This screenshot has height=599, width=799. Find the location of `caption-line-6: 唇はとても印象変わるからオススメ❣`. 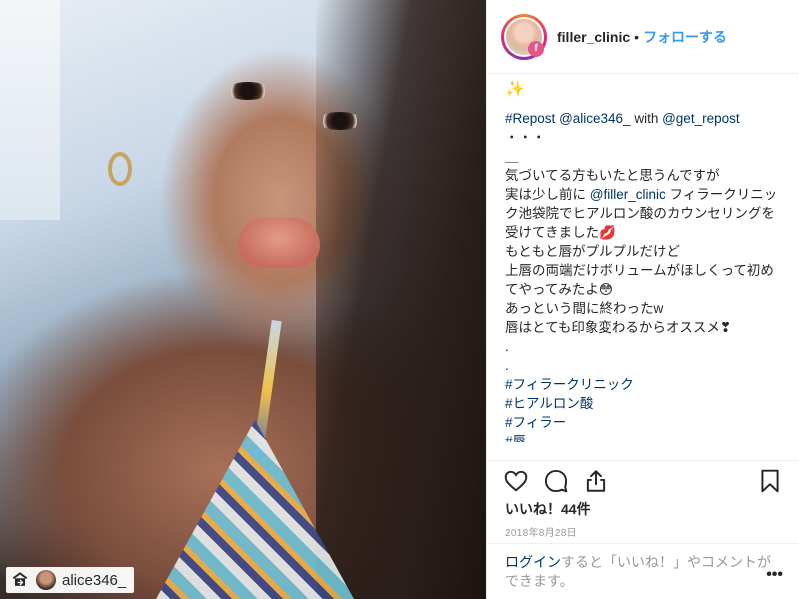

caption-line-6: 唇はとても印象変わるからオススメ❣ is located at coordinates (618, 327).